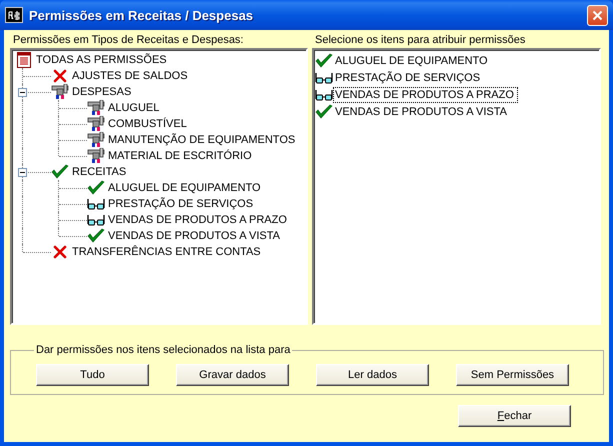 This screenshot has width=613, height=446. I want to click on list-item: PRESTAÇÃO DE SERVIÇOS, so click(408, 78).